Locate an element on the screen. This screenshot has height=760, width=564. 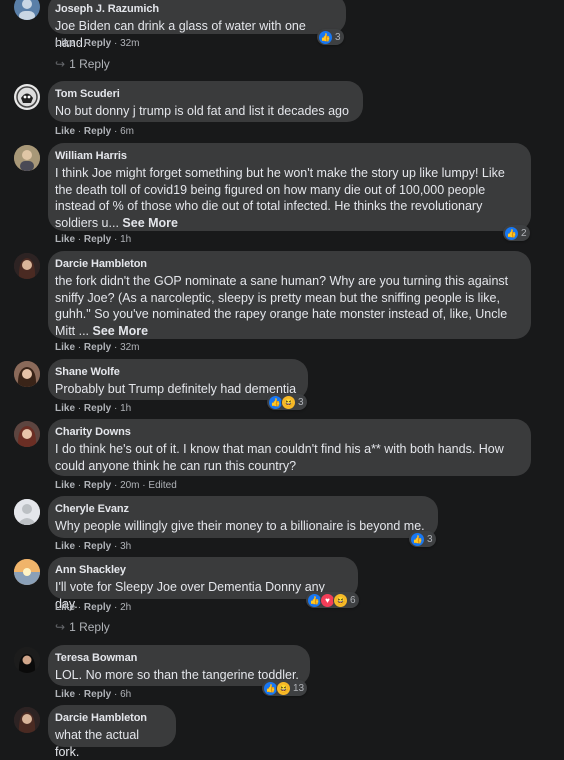
comment-author: Ann Shackley is located at coordinates (201, 570).